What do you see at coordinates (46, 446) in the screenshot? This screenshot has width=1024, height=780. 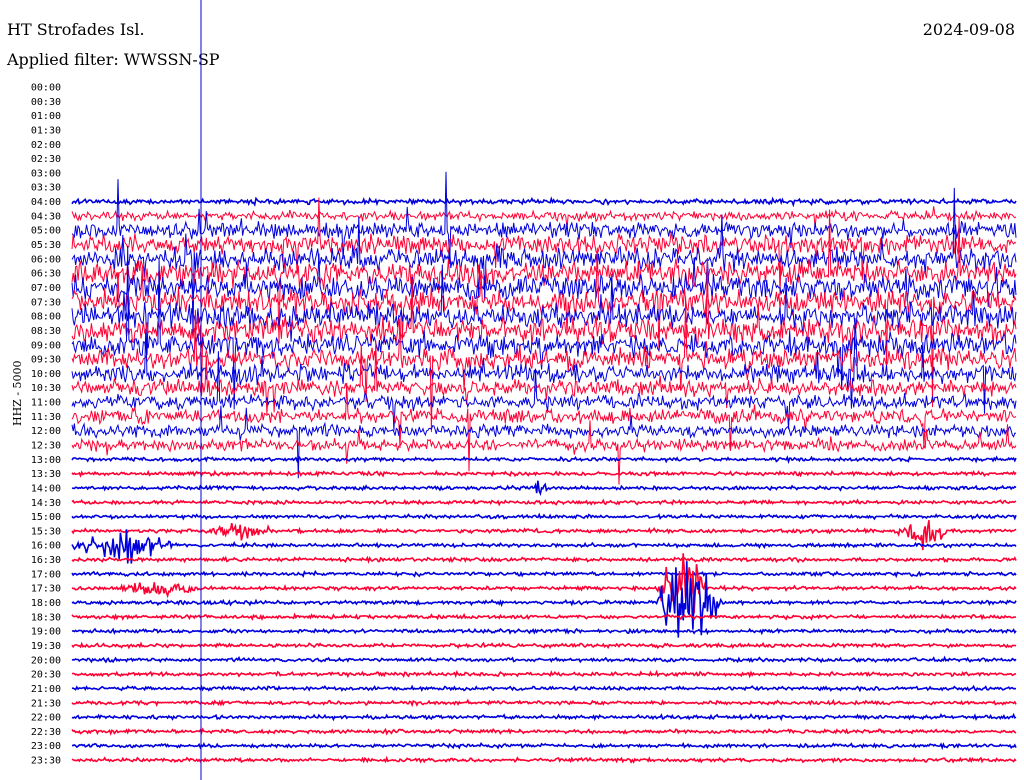 I see `tick-label: 12:30` at bounding box center [46, 446].